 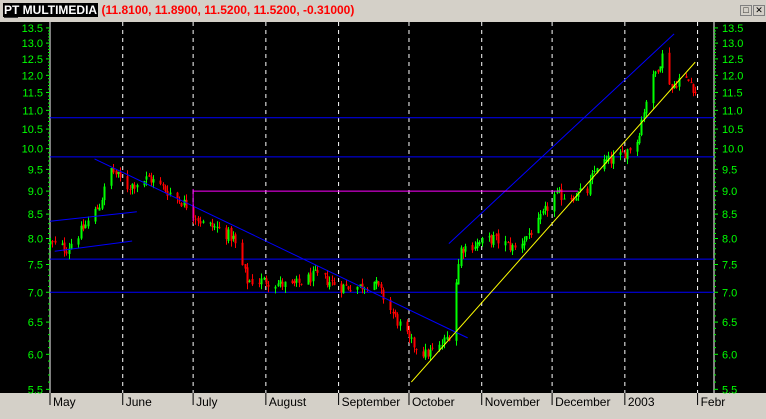 What do you see at coordinates (759, 10) in the screenshot?
I see `close-window-button: ✕` at bounding box center [759, 10].